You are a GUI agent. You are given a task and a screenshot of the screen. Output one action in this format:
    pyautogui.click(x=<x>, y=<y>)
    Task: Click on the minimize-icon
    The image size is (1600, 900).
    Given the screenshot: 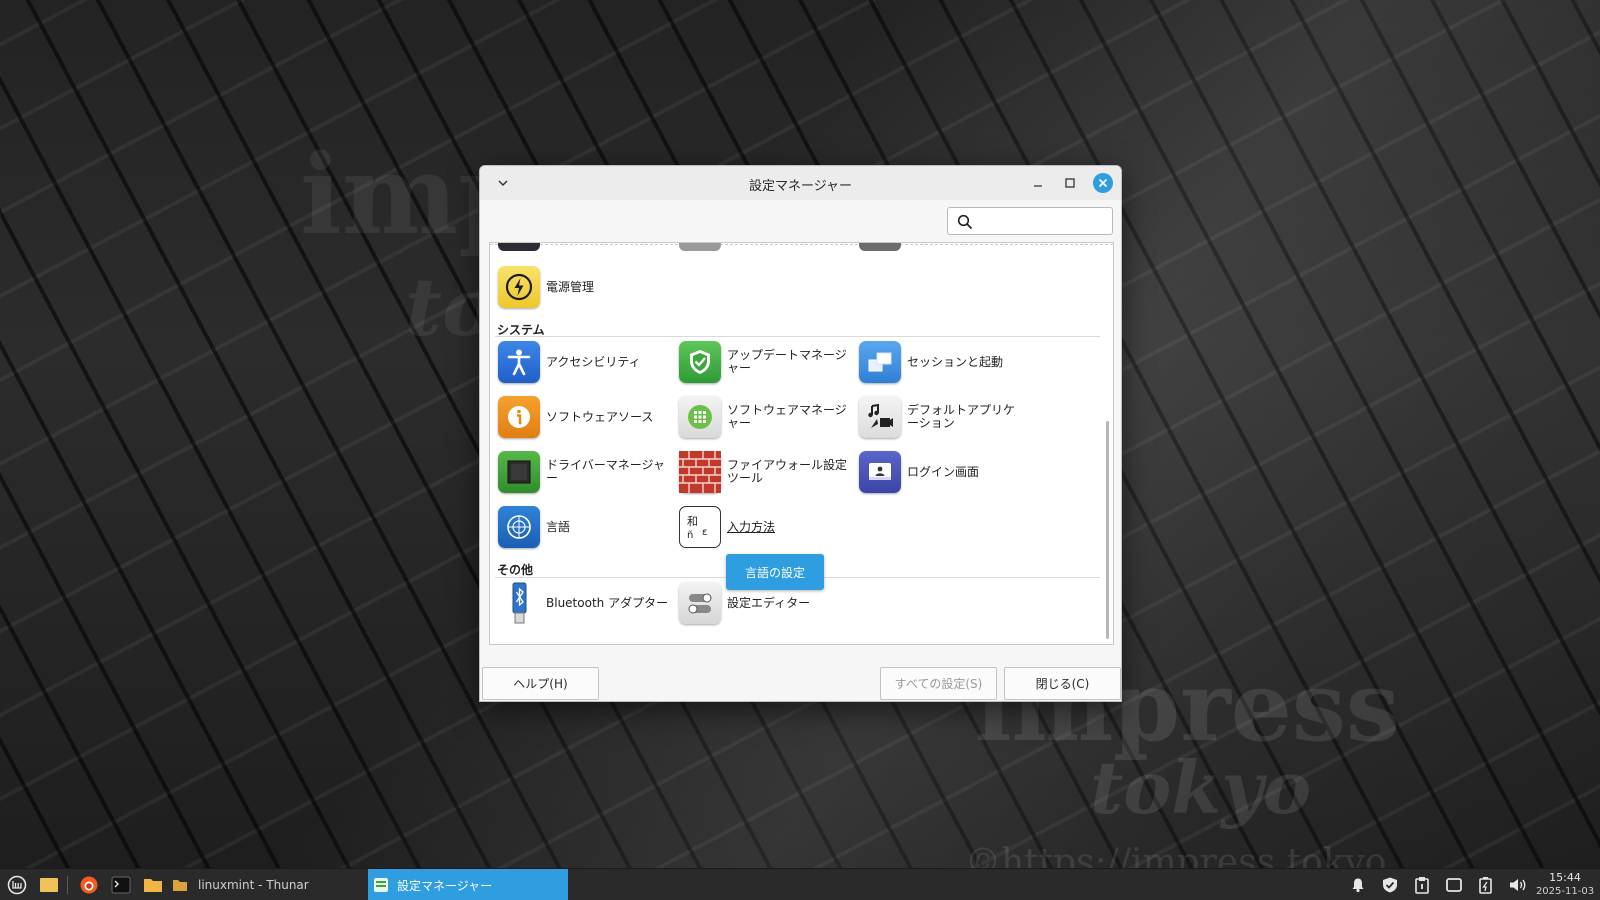 What is the action you would take?
    pyautogui.click(x=1038, y=186)
    